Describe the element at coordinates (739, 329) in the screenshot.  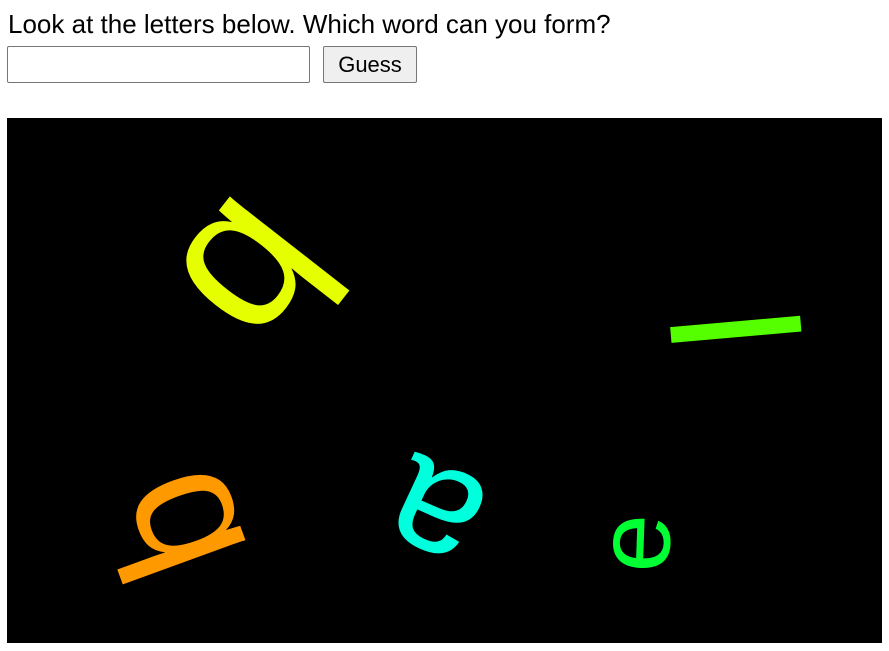
I see `scrambled-letter: l` at that location.